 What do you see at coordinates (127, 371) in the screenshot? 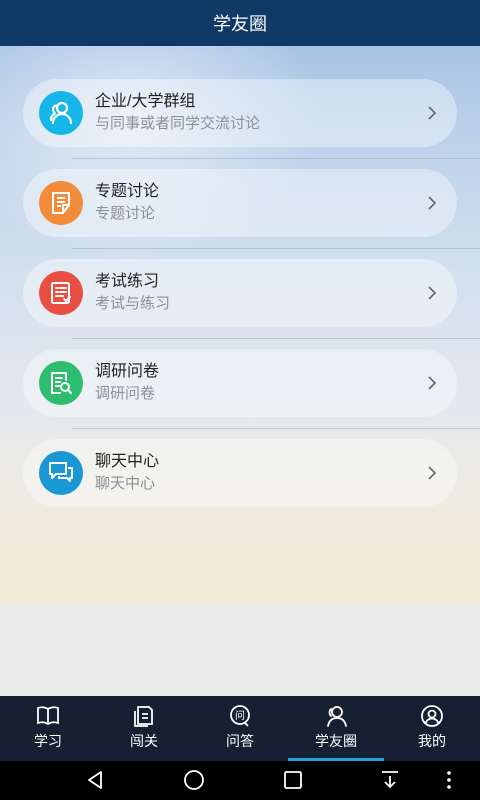
I see `item-title: 调研问卷` at bounding box center [127, 371].